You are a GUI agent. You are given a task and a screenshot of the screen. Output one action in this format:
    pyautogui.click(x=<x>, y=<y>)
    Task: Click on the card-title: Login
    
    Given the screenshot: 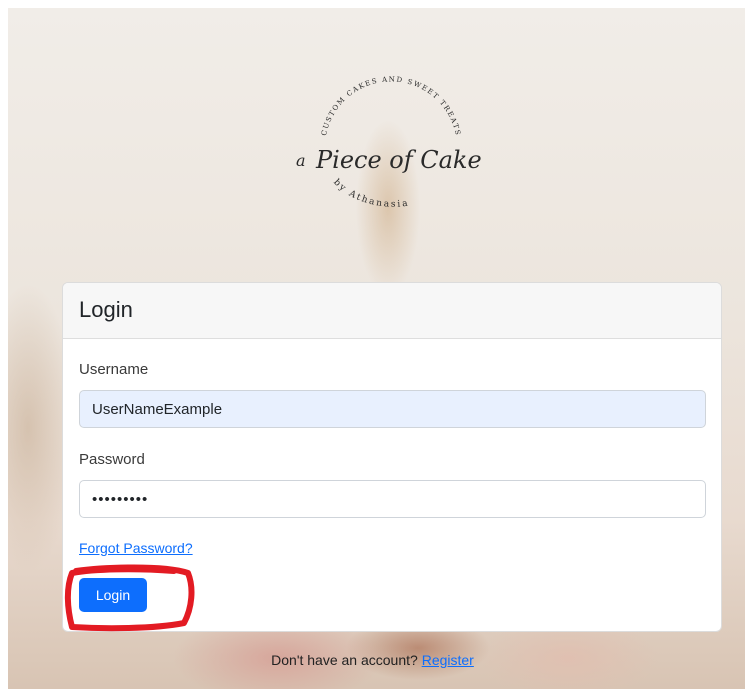 What is the action you would take?
    pyautogui.click(x=106, y=309)
    